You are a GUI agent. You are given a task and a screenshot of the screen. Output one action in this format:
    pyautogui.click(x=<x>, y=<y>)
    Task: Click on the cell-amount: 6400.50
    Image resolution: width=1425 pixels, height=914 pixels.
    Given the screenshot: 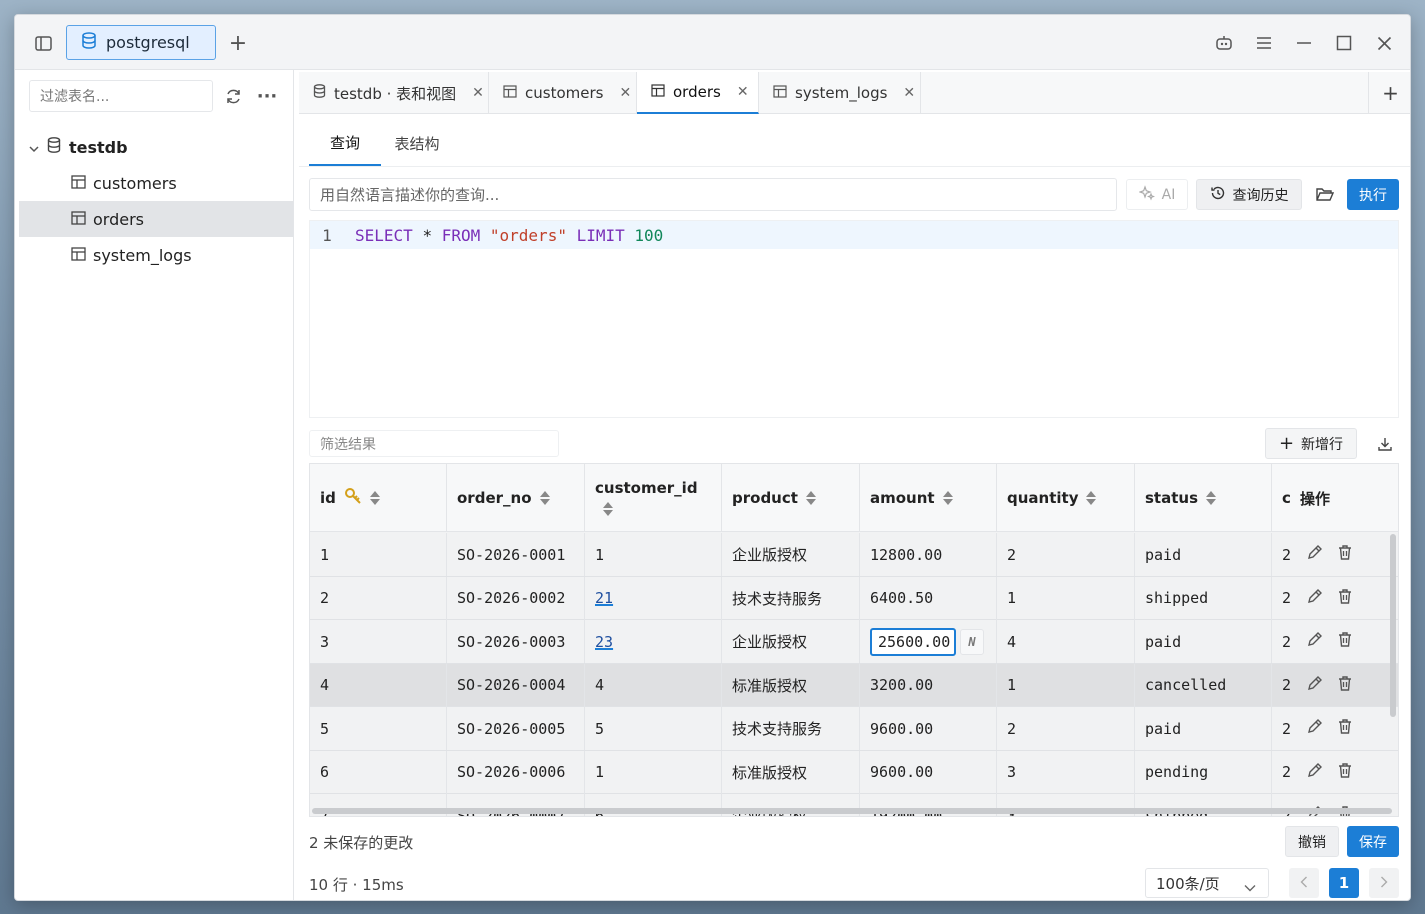 What is the action you would take?
    pyautogui.click(x=928, y=598)
    